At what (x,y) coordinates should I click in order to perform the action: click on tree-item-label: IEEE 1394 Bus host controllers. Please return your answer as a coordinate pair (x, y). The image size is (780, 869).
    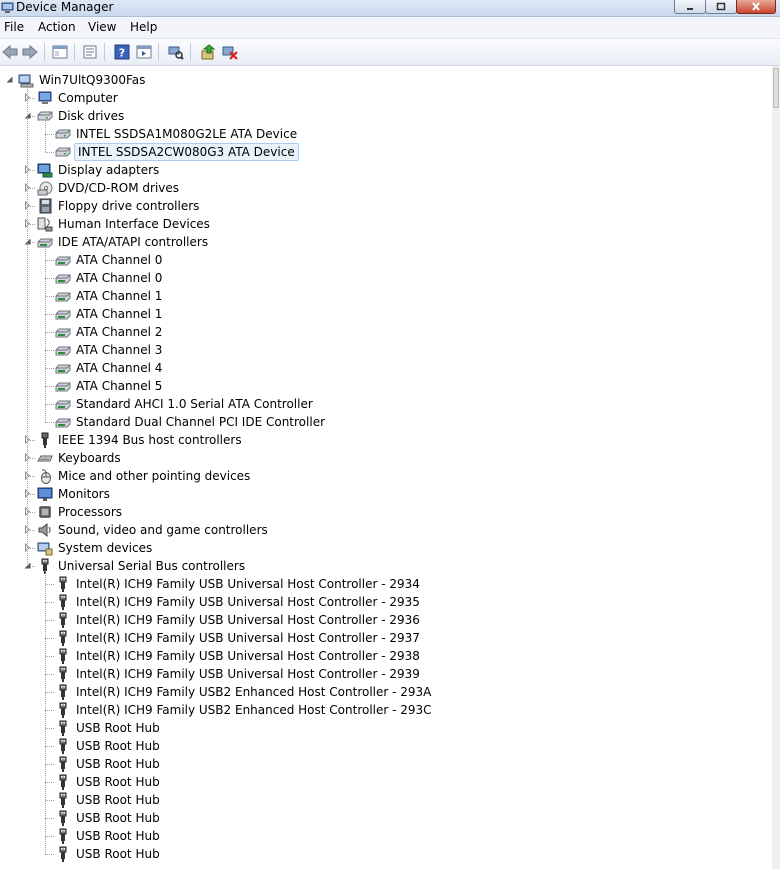
    Looking at the image, I should click on (150, 440).